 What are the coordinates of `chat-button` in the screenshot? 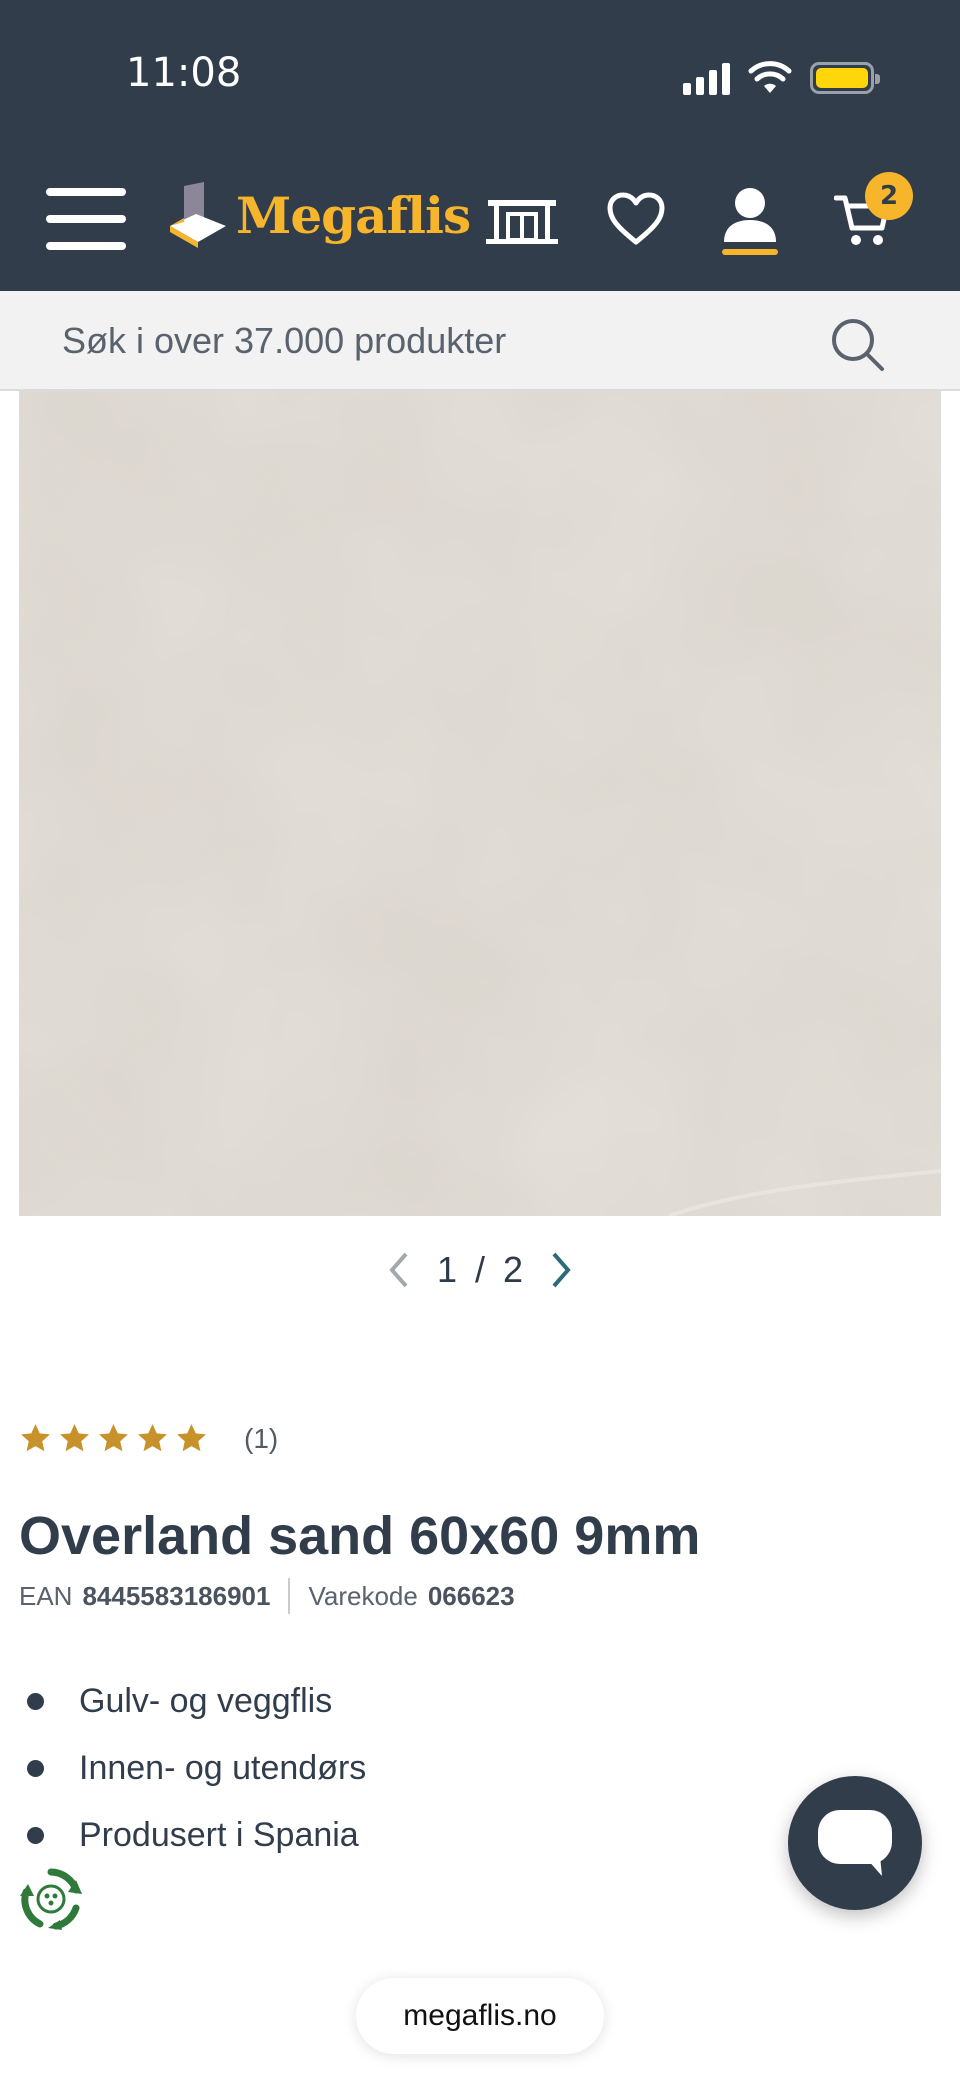 It's located at (855, 1843).